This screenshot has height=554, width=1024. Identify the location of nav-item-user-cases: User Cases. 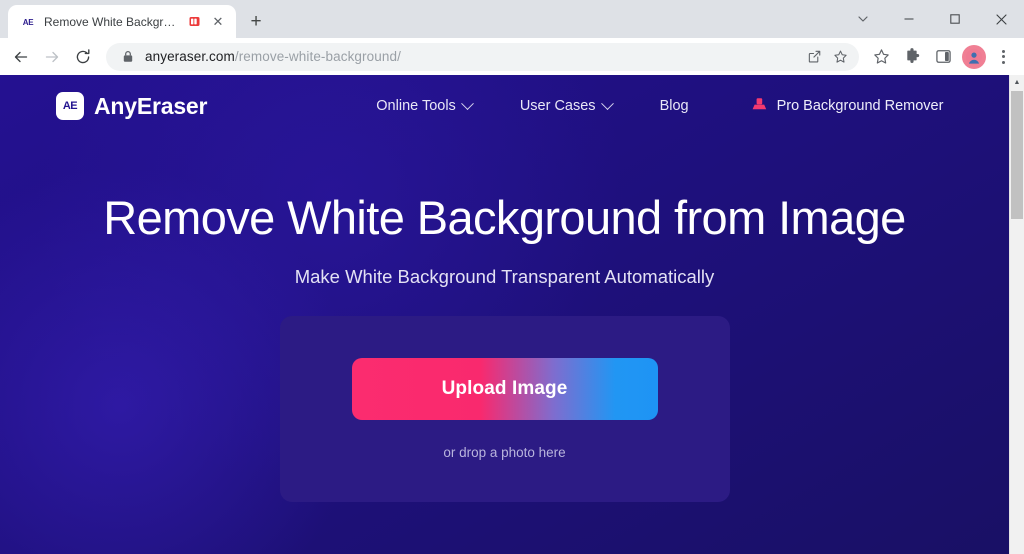
(566, 106).